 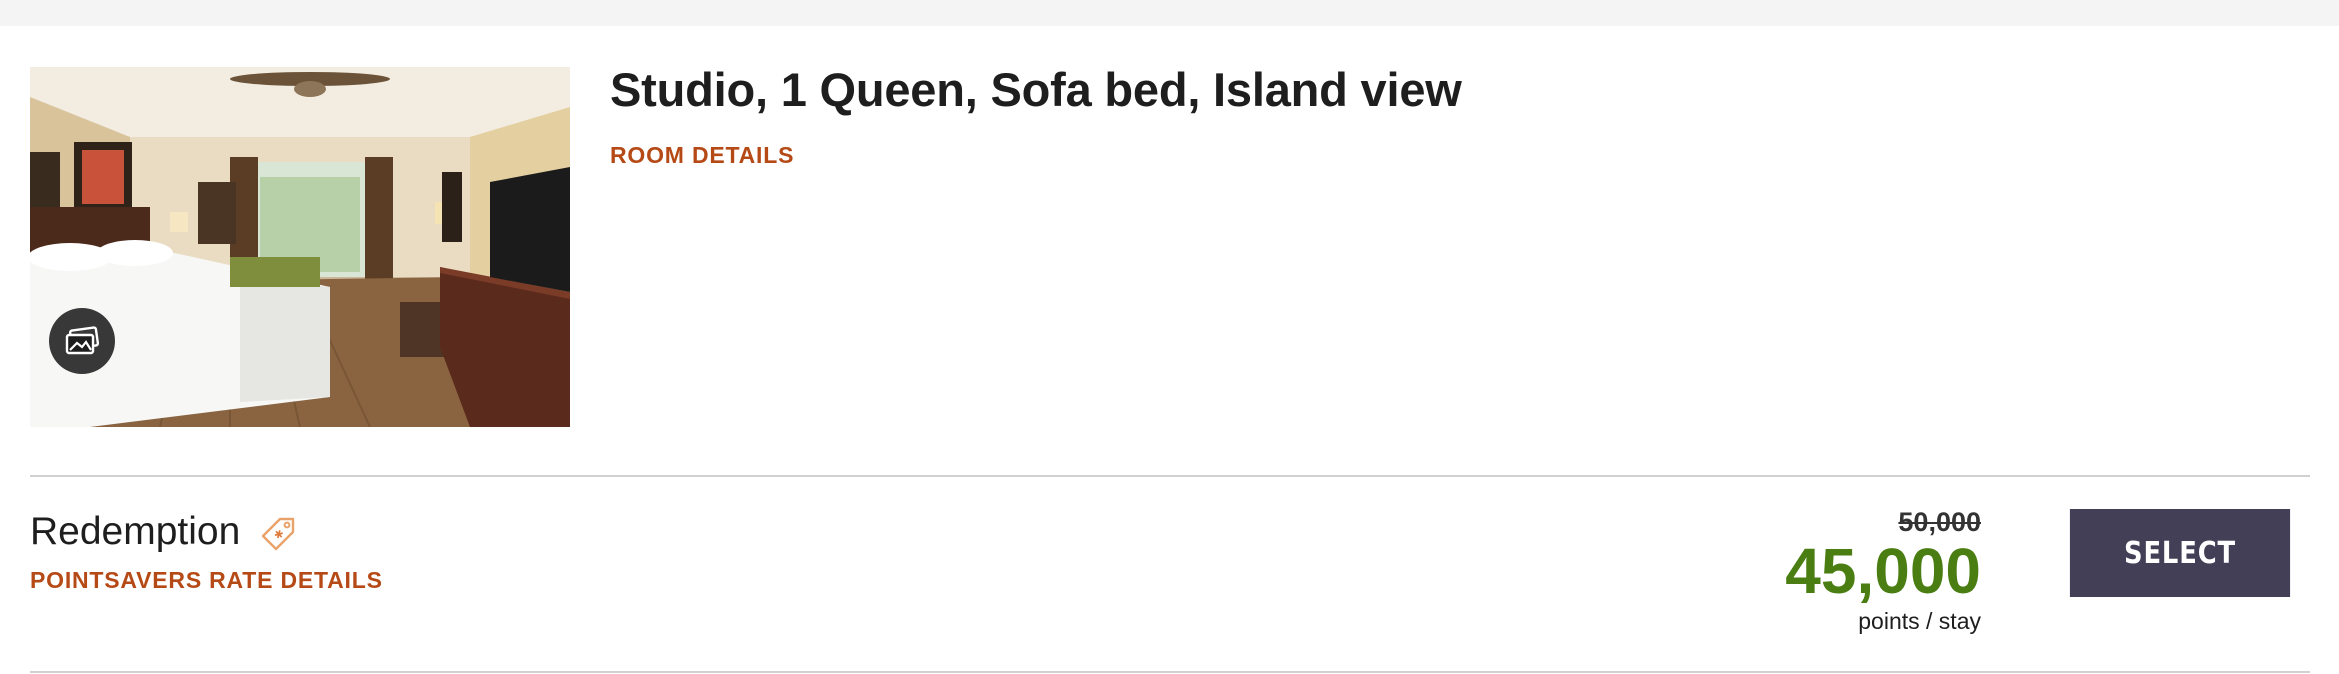 I want to click on photos-icon, so click(x=82, y=340).